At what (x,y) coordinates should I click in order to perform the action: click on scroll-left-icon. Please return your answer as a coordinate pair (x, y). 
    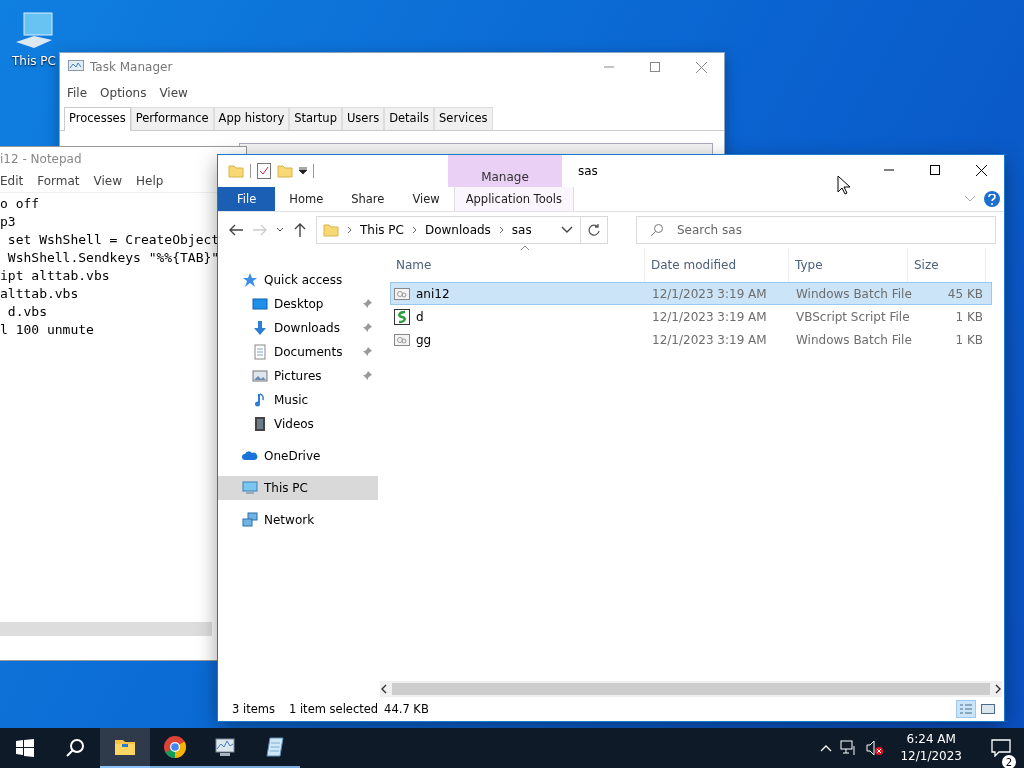
    Looking at the image, I should click on (384, 689).